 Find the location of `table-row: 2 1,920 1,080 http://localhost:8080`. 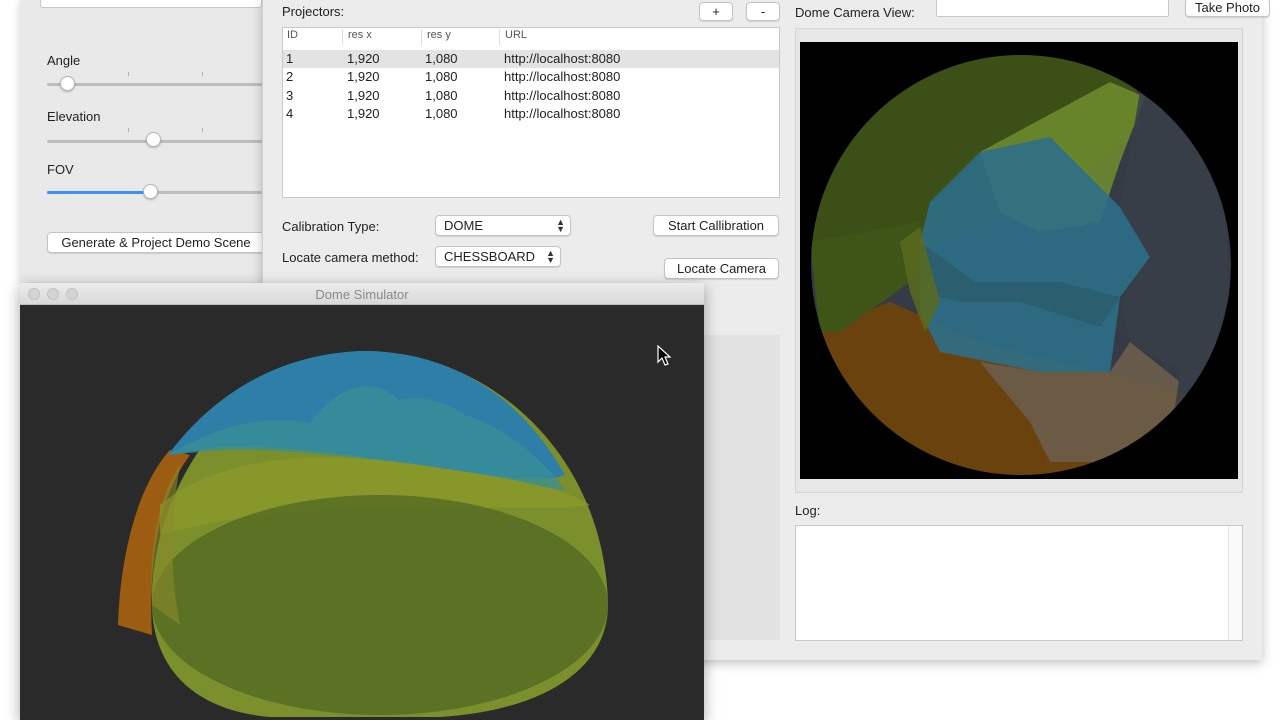

table-row: 2 1,920 1,080 http://localhost:8080 is located at coordinates (531, 77).